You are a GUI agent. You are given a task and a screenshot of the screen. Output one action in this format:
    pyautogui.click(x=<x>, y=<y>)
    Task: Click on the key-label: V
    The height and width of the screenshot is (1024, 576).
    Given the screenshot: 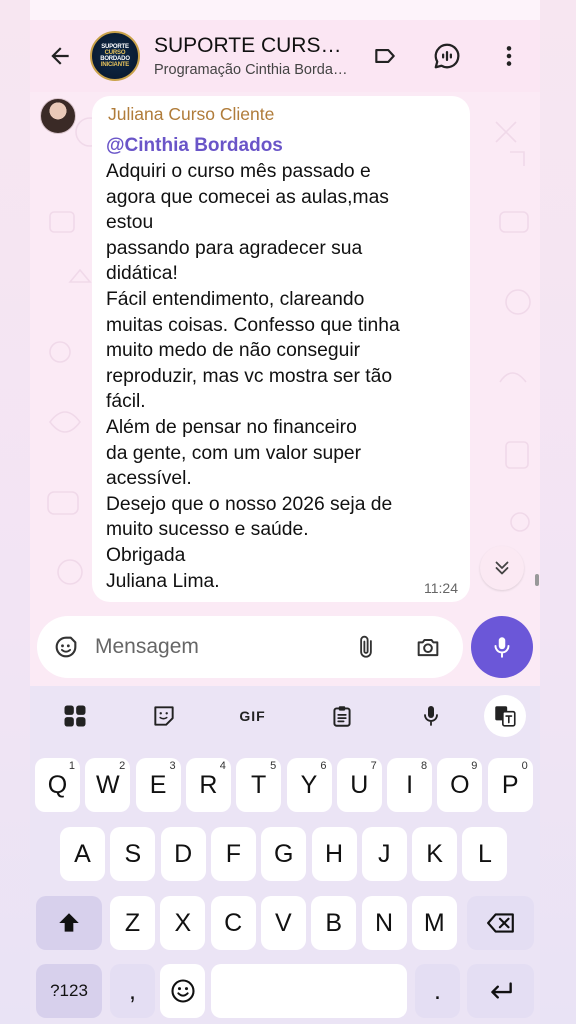 What is the action you would take?
    pyautogui.click(x=283, y=922)
    